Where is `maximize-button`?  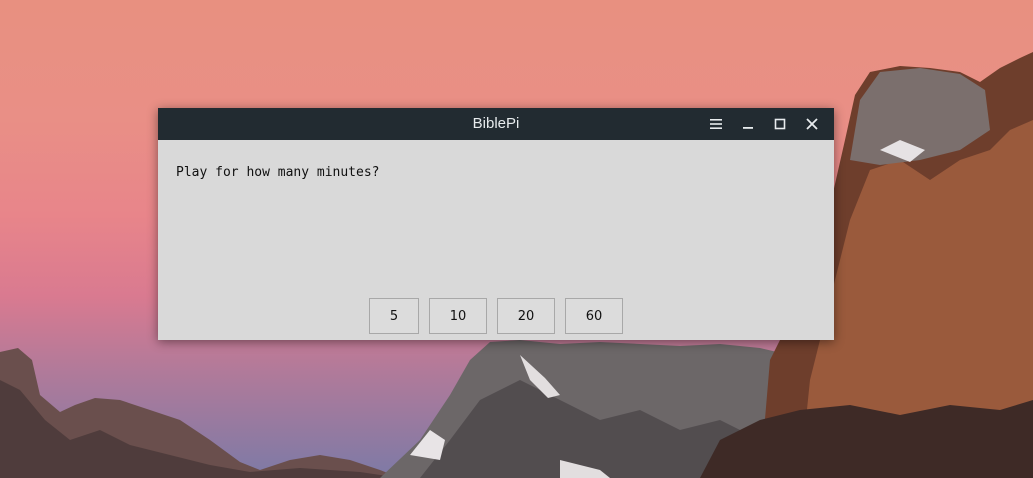
maximize-button is located at coordinates (780, 124).